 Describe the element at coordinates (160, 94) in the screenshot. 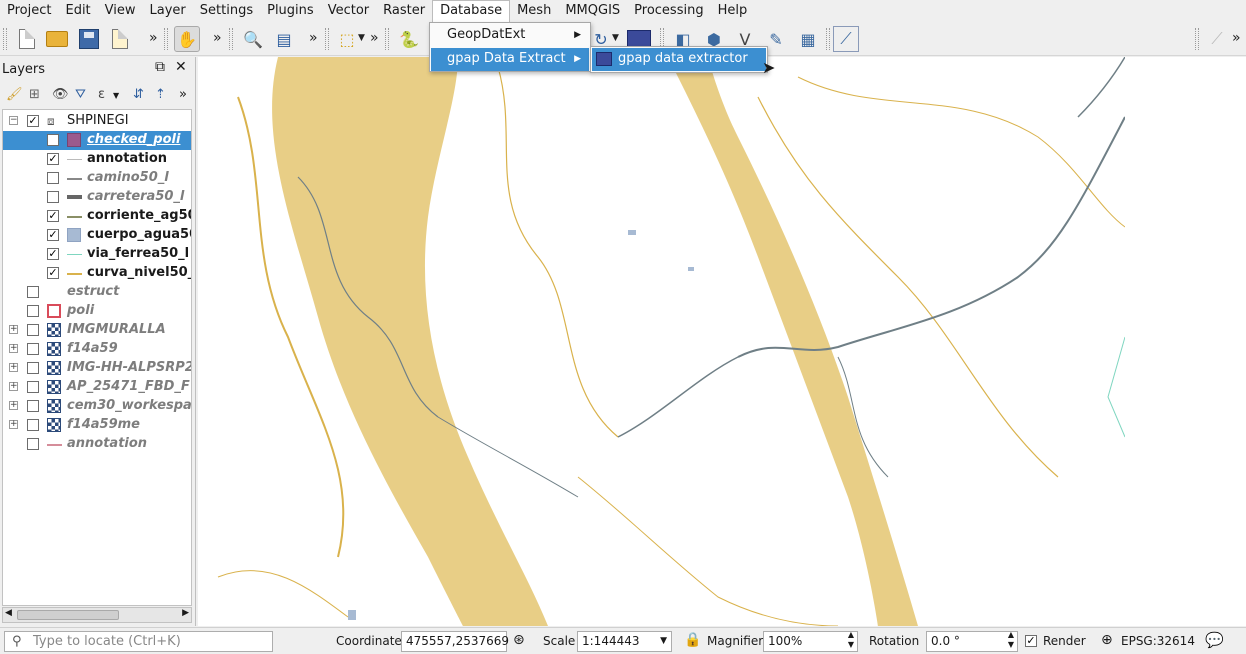

I see `collapse-all-icon: ⇡` at that location.